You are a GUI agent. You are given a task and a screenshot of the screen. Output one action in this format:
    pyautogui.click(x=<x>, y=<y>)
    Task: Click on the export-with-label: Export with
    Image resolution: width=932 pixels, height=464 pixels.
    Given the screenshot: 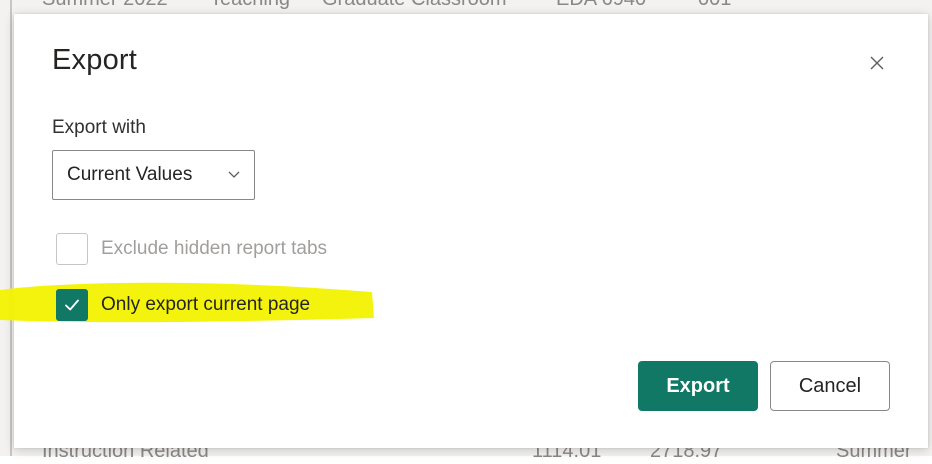 What is the action you would take?
    pyautogui.click(x=99, y=127)
    